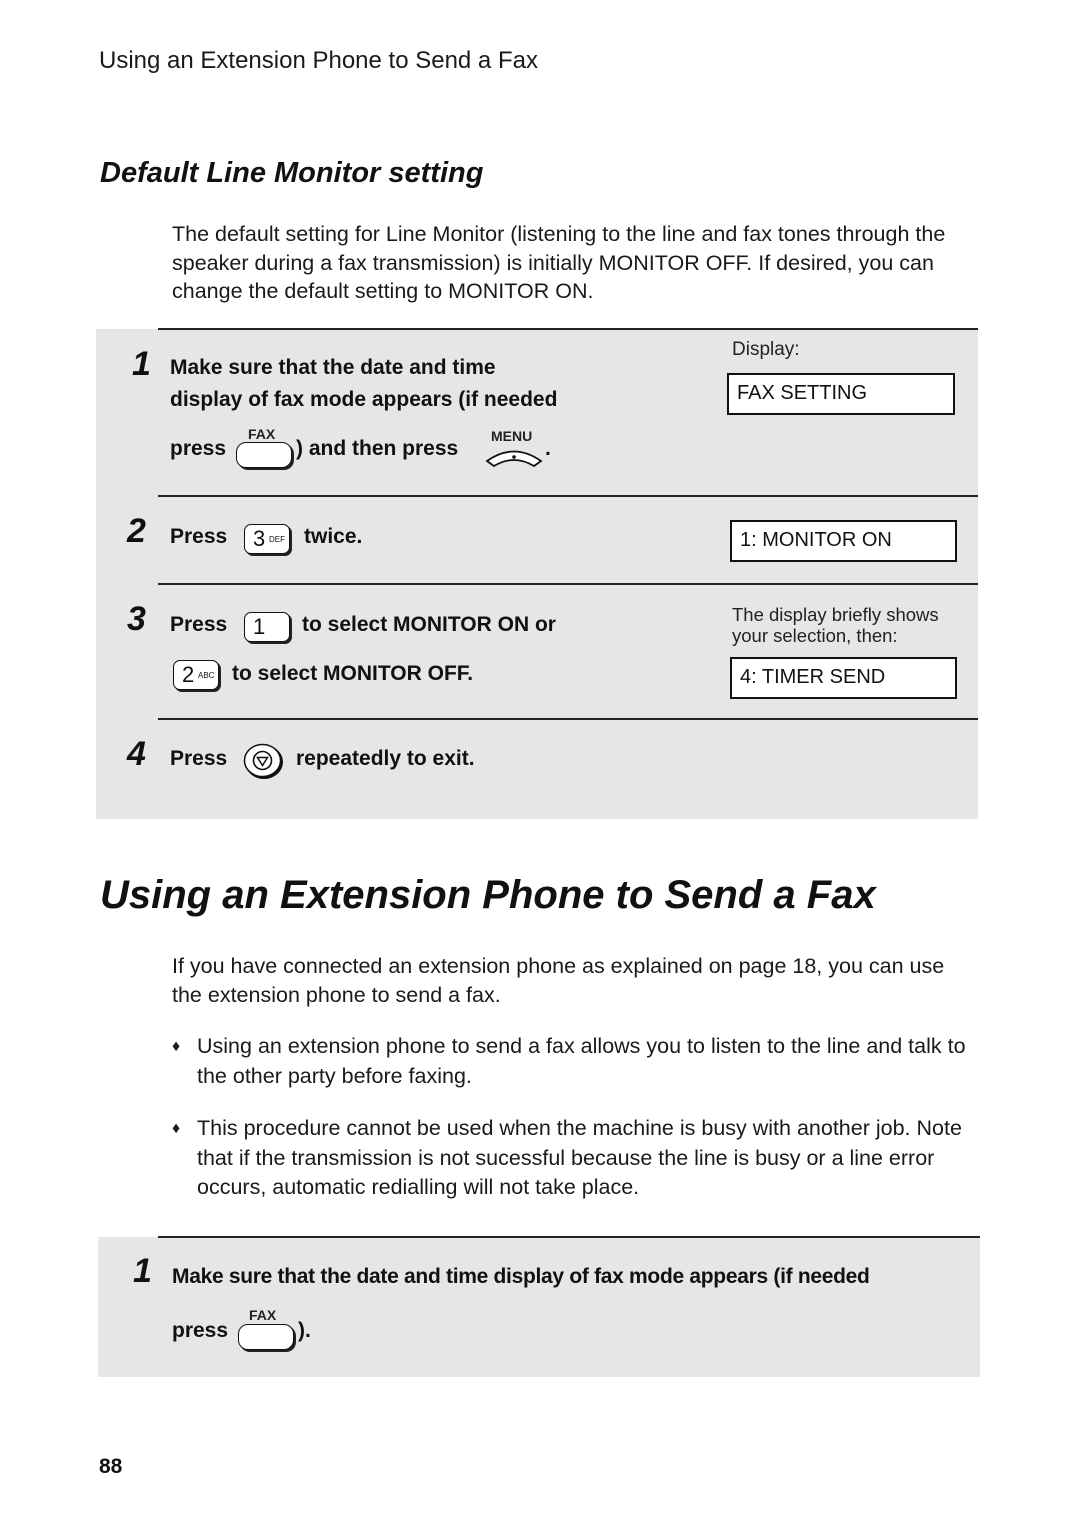  What do you see at coordinates (259, 538) in the screenshot?
I see `key-digit: 3` at bounding box center [259, 538].